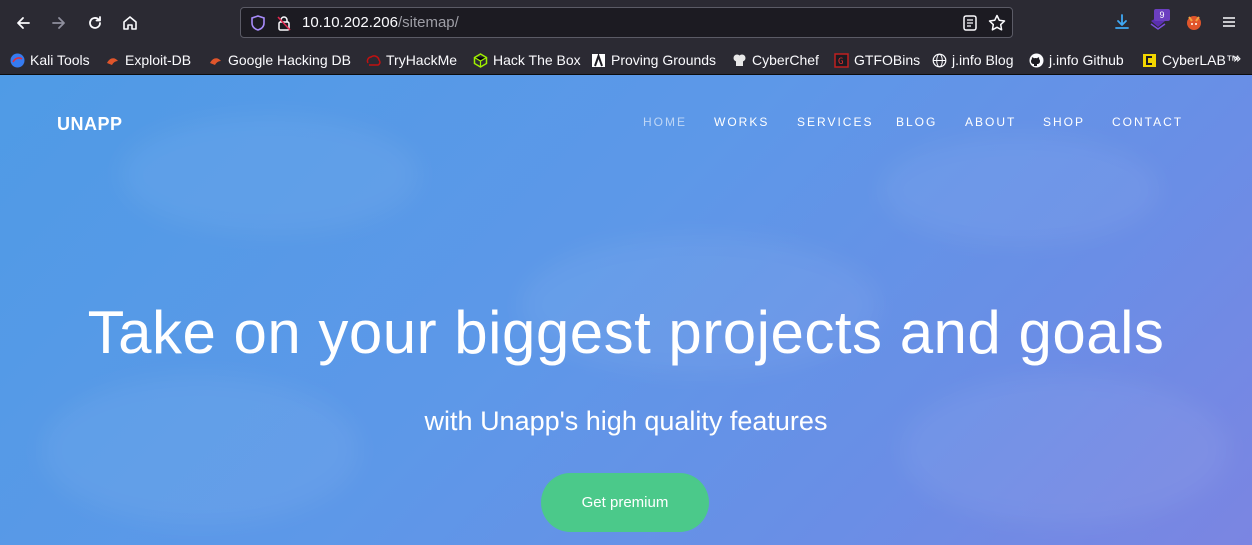 This screenshot has height=545, width=1252. I want to click on bookmark-proving-grounds: Proving Grounds, so click(653, 60).